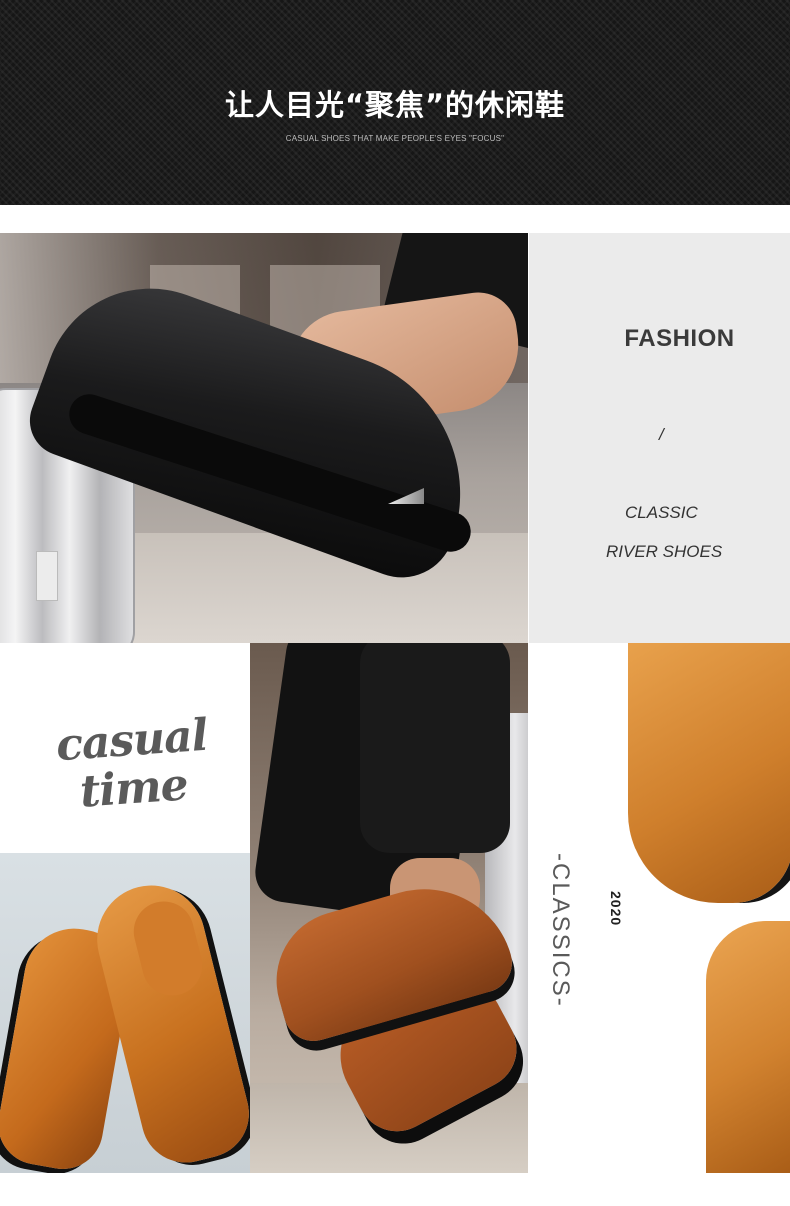 The height and width of the screenshot is (1206, 790). What do you see at coordinates (125, 1013) in the screenshot?
I see `brown-shoes-pair-photo` at bounding box center [125, 1013].